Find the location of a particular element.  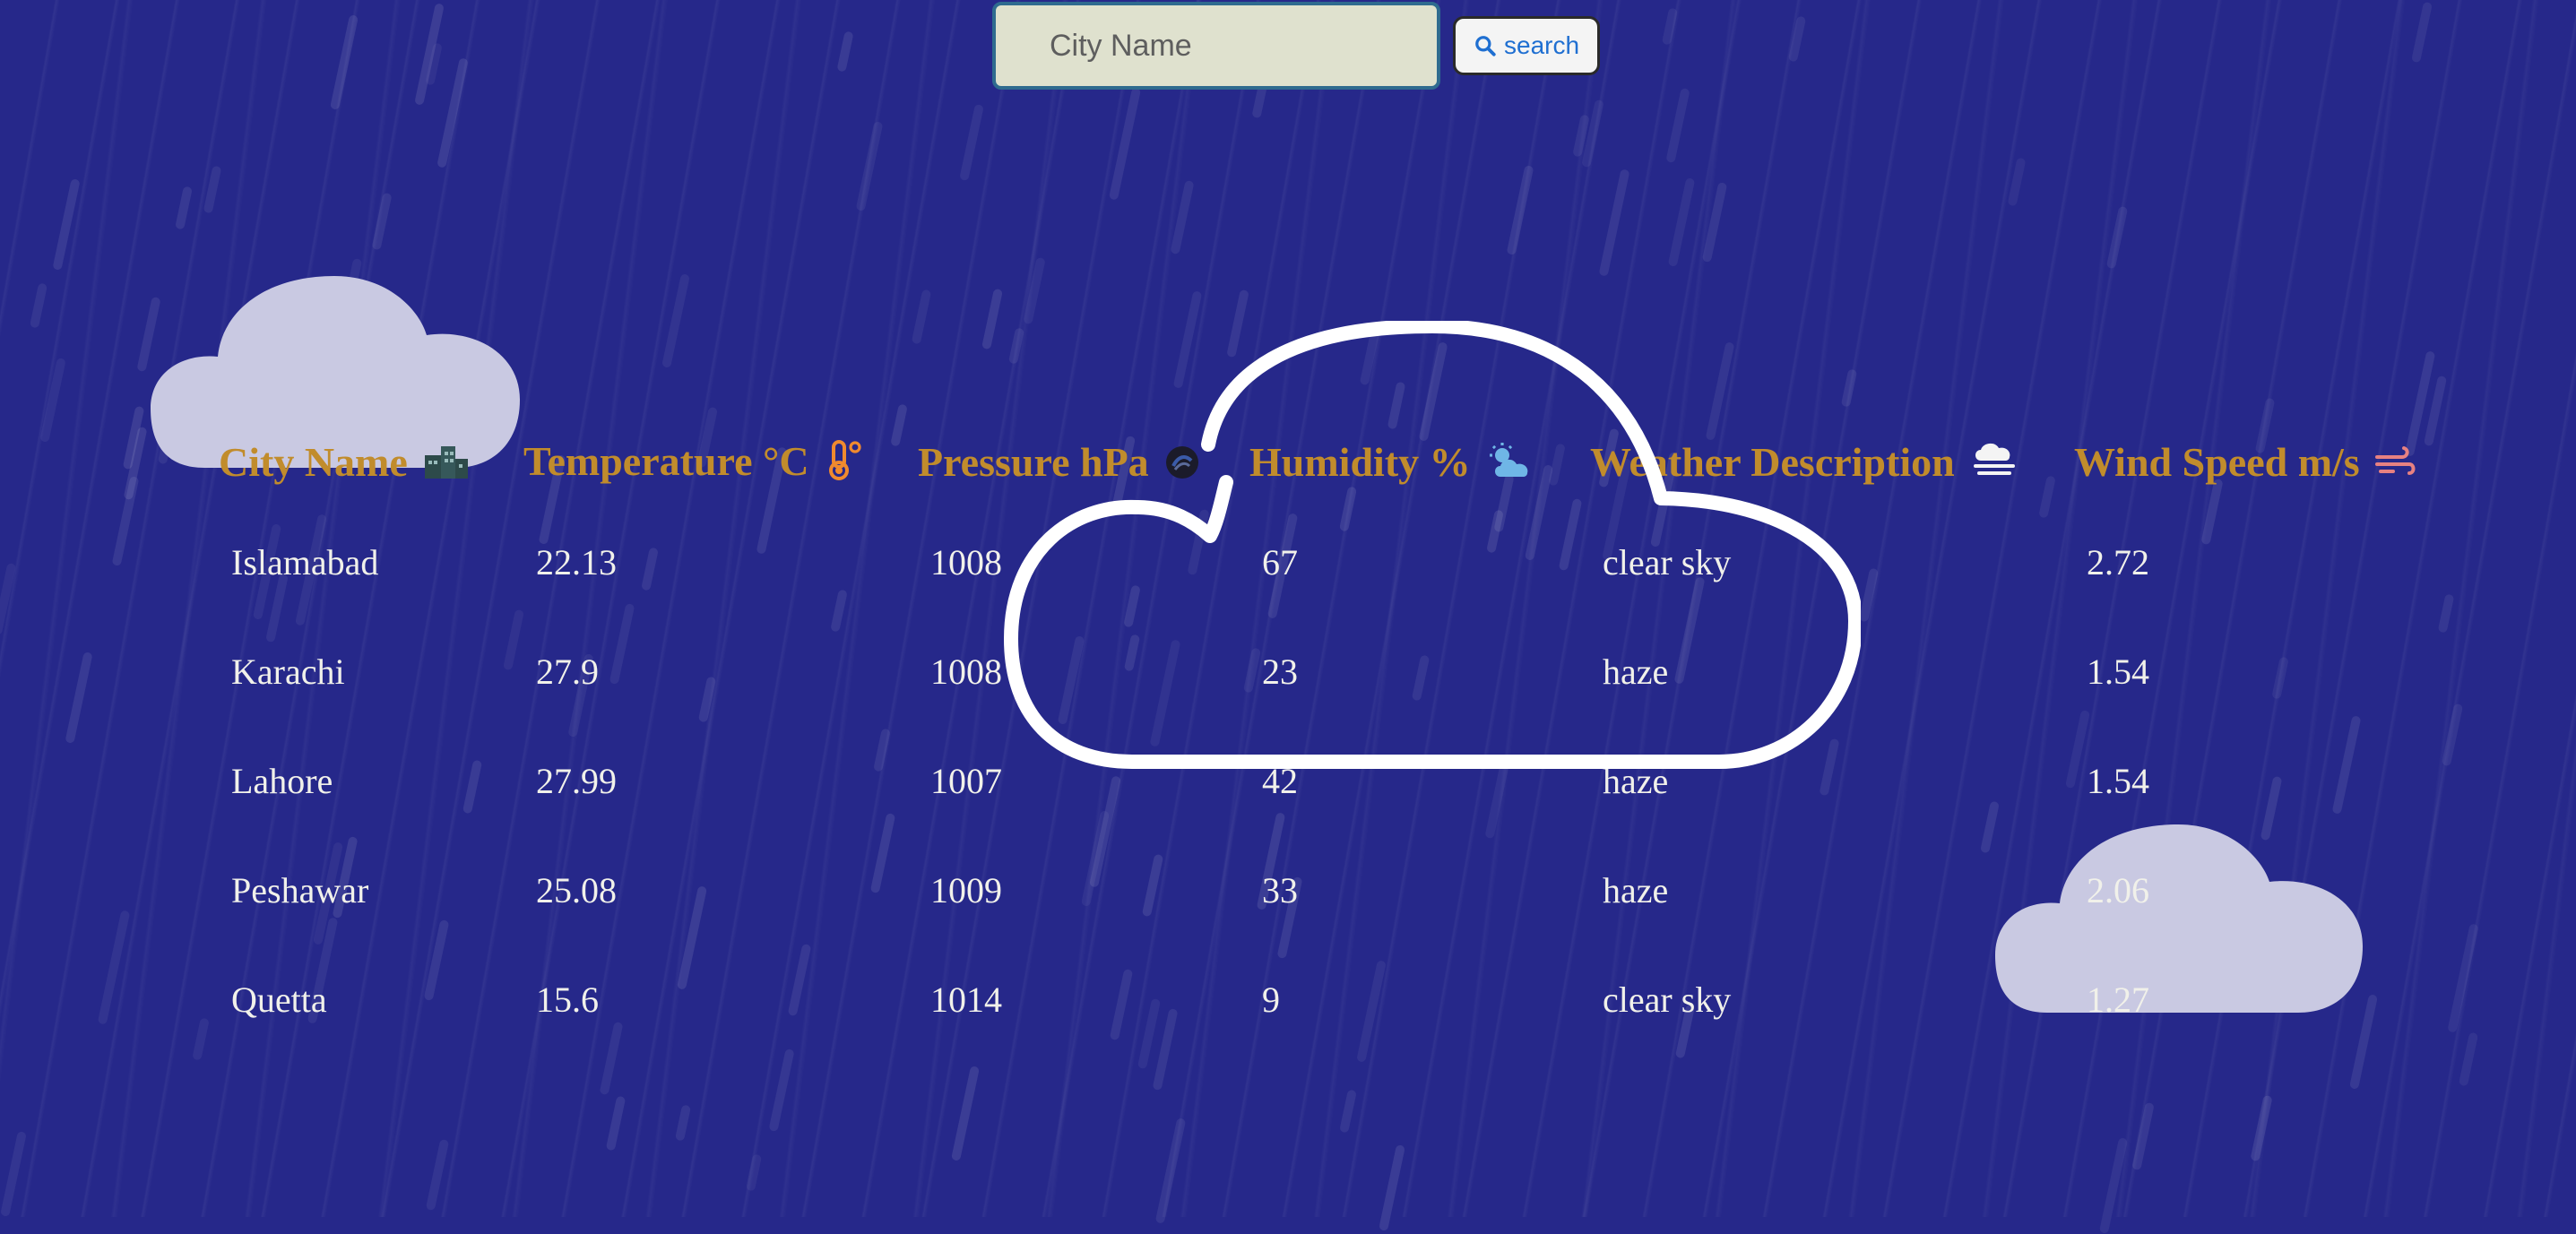

cell-city: Quetta is located at coordinates (279, 1000).